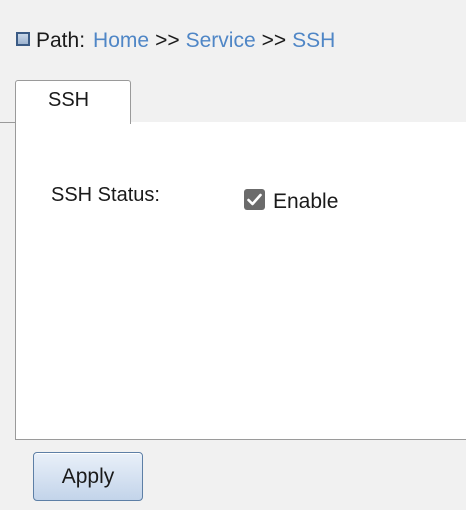 Image resolution: width=466 pixels, height=510 pixels. What do you see at coordinates (23, 39) in the screenshot?
I see `path-square-icon` at bounding box center [23, 39].